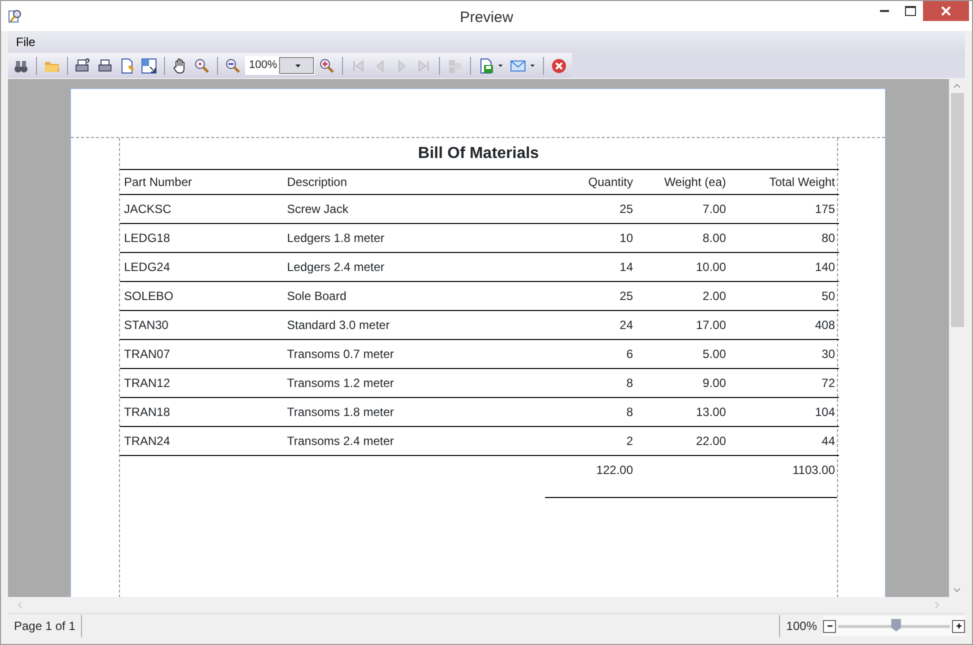 The height and width of the screenshot is (645, 973). What do you see at coordinates (910, 11) in the screenshot?
I see `maximize-icon` at bounding box center [910, 11].